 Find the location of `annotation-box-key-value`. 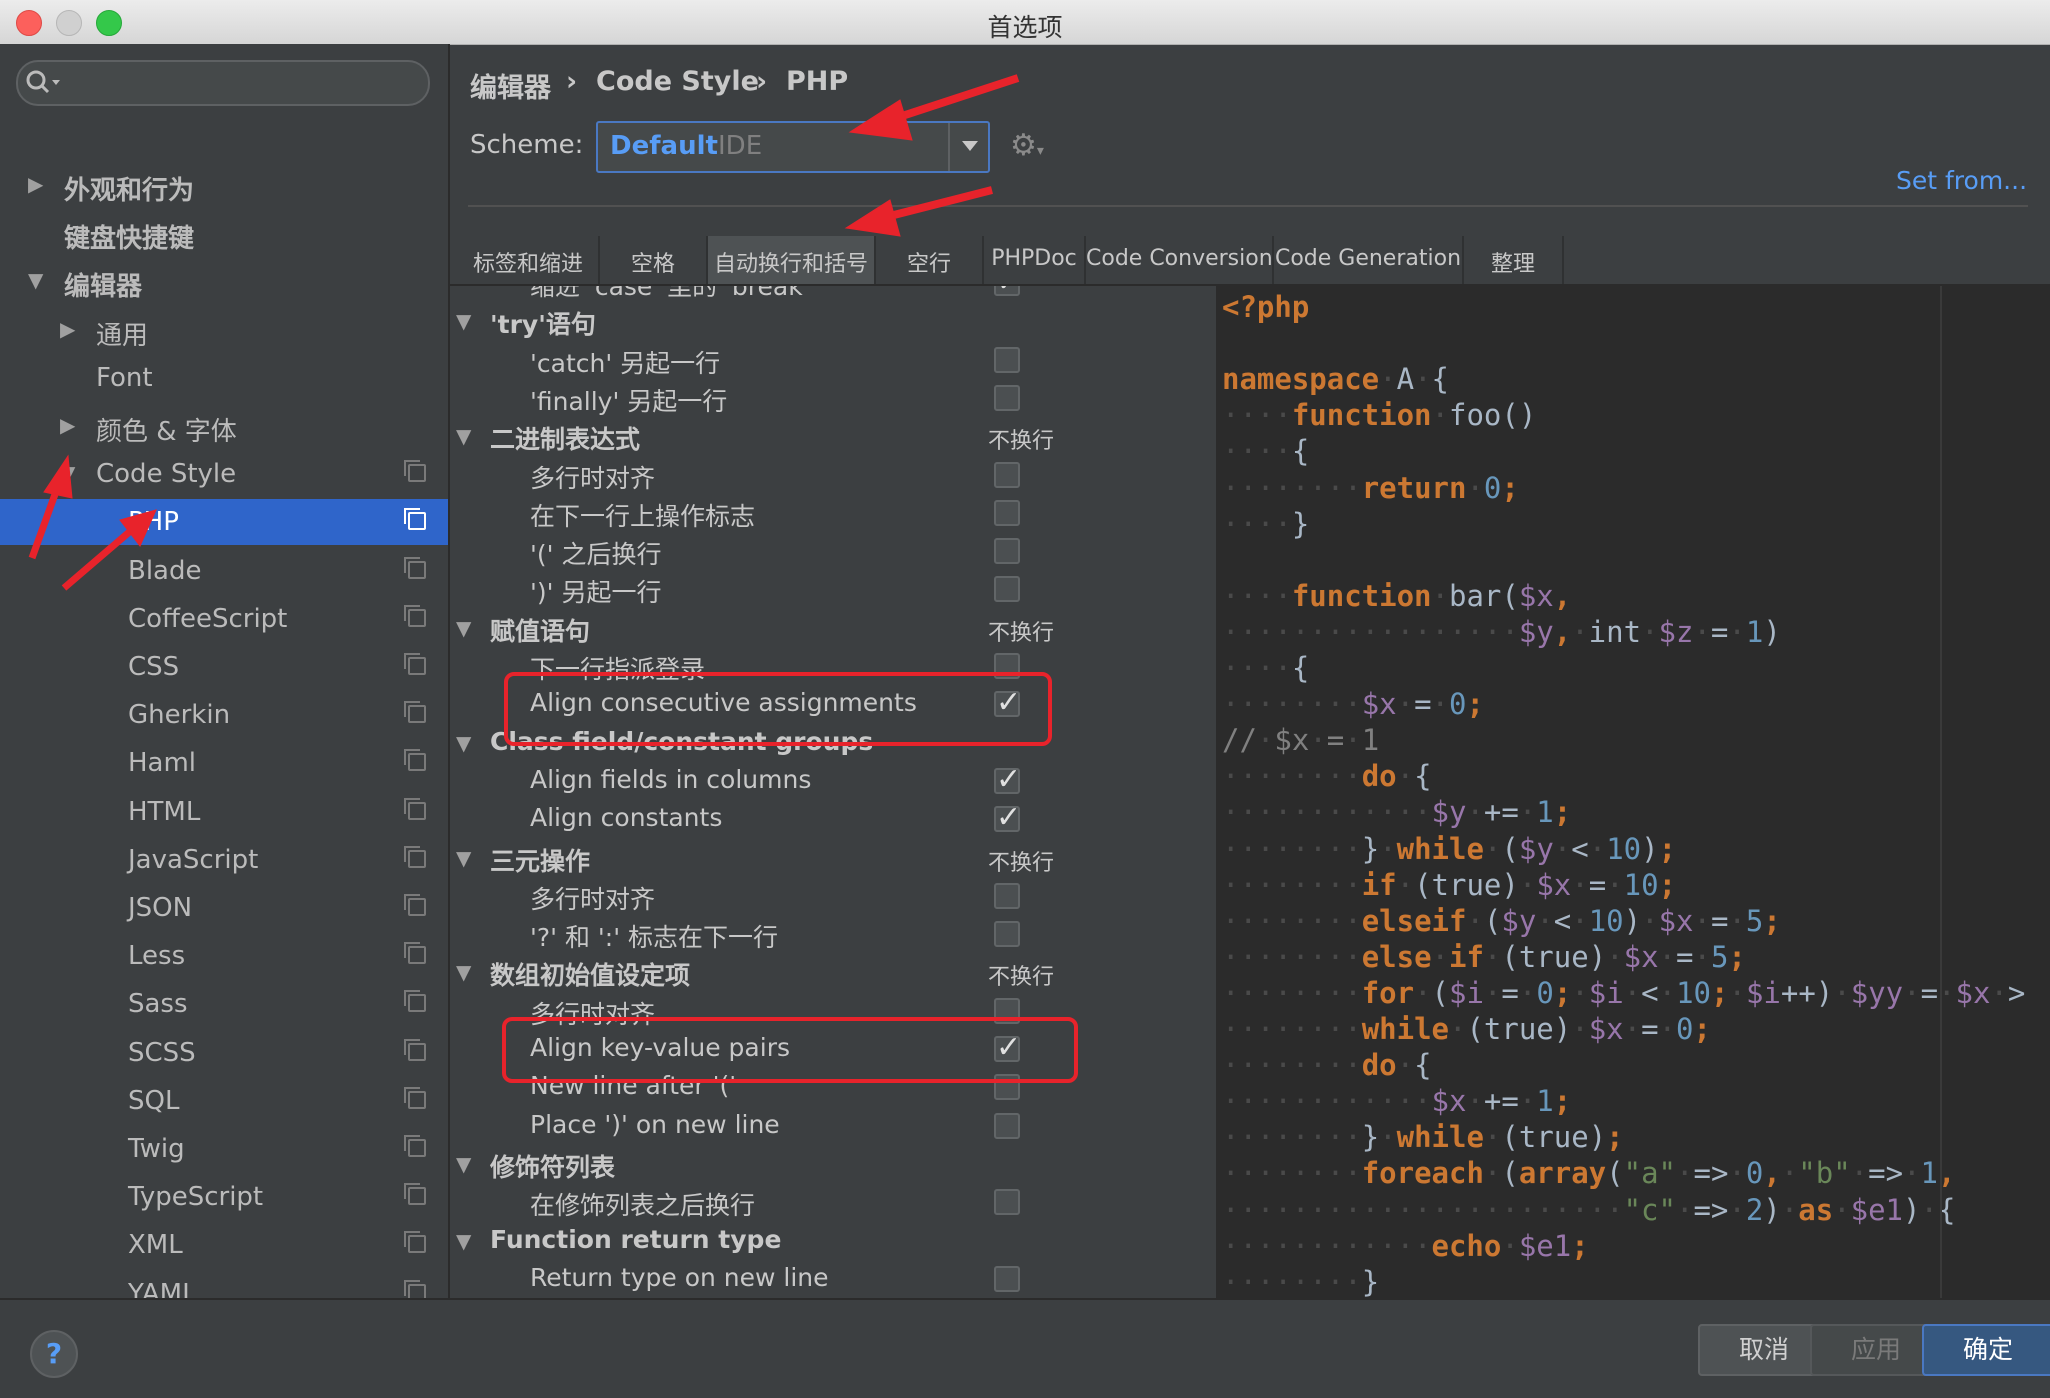

annotation-box-key-value is located at coordinates (790, 1050).